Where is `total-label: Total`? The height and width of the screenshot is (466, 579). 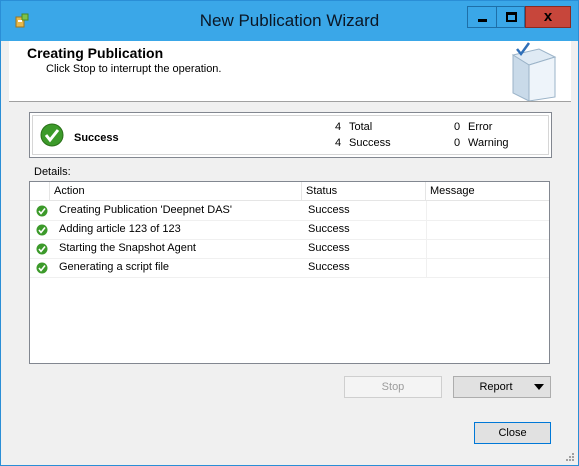 total-label: Total is located at coordinates (361, 127).